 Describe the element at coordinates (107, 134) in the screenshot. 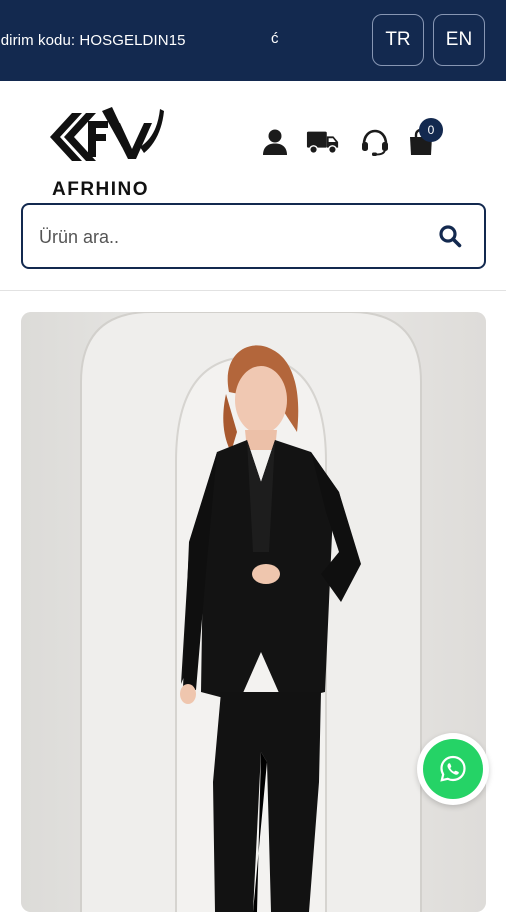

I see `brand-logo-mark` at that location.